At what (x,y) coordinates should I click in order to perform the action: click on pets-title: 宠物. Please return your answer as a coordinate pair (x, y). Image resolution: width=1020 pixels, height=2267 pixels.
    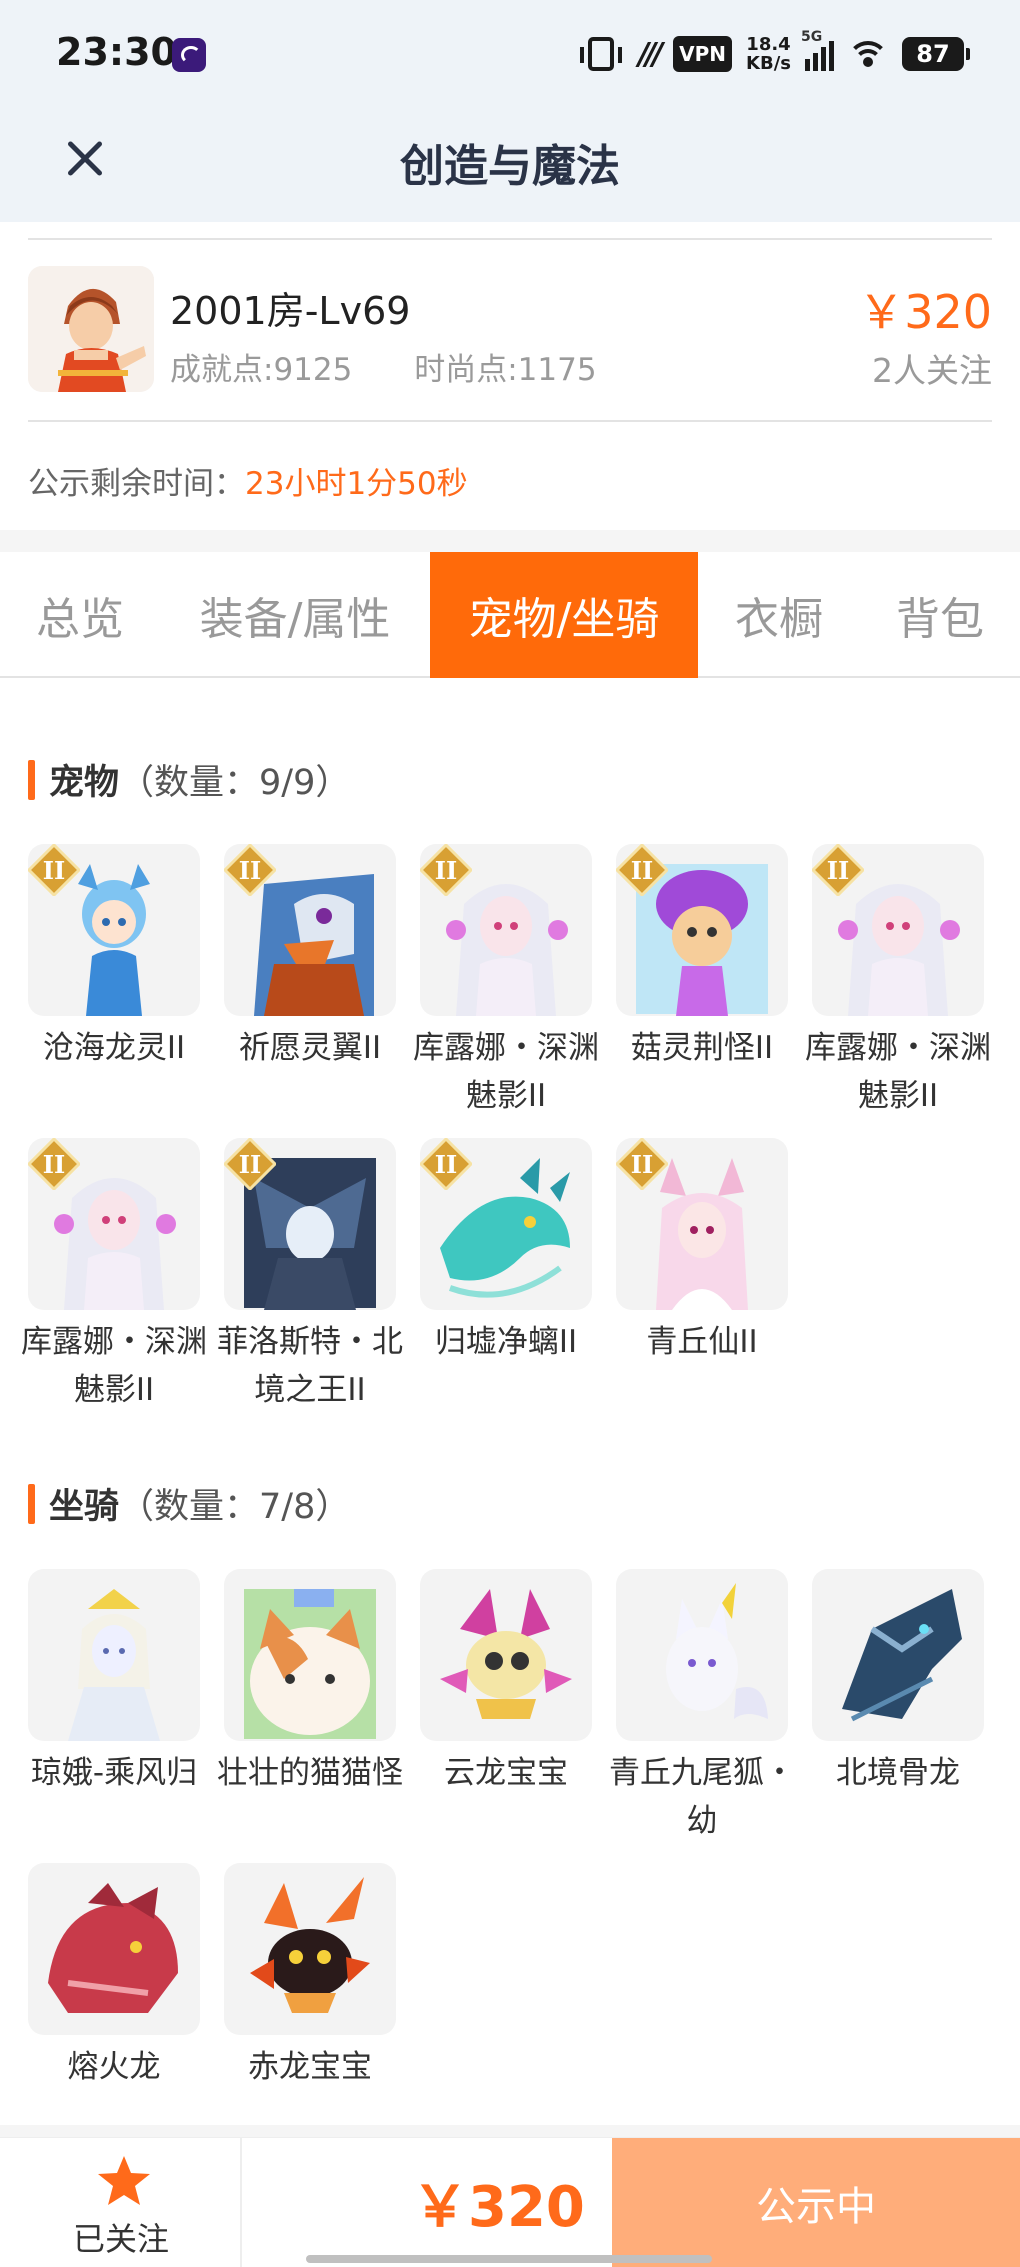
    Looking at the image, I should click on (84, 783).